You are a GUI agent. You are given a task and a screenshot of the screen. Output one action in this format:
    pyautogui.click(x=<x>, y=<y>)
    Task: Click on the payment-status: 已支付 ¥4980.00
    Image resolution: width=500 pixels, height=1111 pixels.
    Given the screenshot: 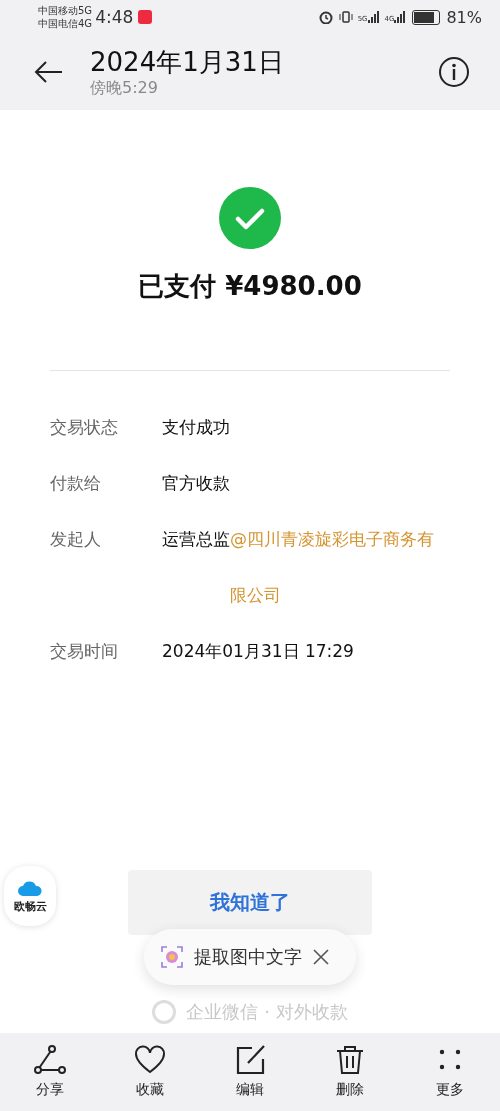 What is the action you would take?
    pyautogui.click(x=250, y=286)
    